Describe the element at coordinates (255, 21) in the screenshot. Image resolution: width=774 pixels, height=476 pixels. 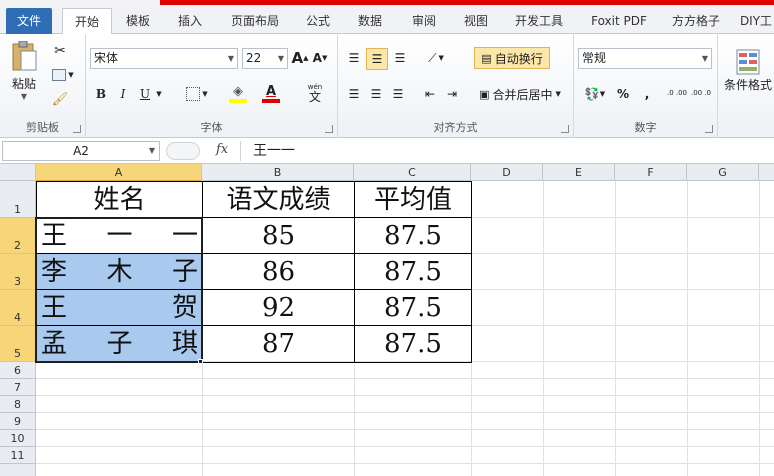
I see `tab-page-layout: 页面布局` at that location.